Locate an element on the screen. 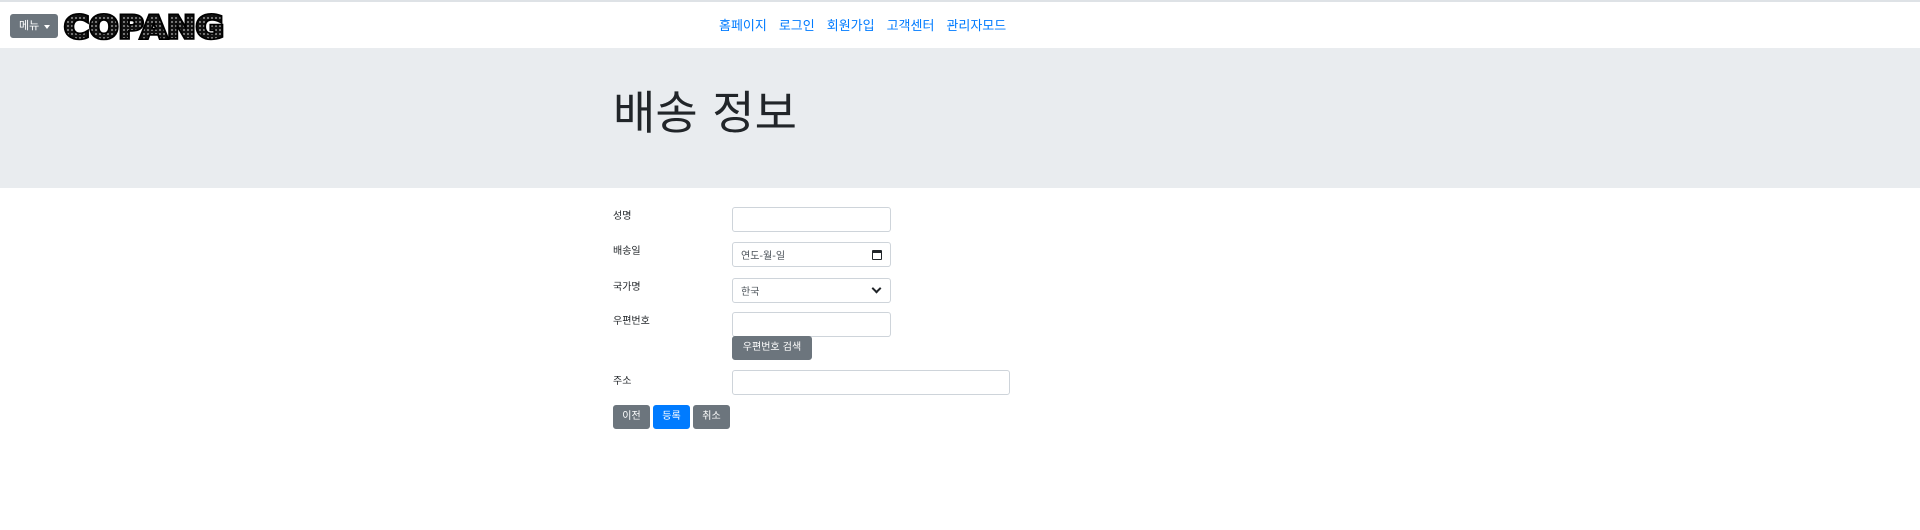  logo-text: COPANG is located at coordinates (144, 27).